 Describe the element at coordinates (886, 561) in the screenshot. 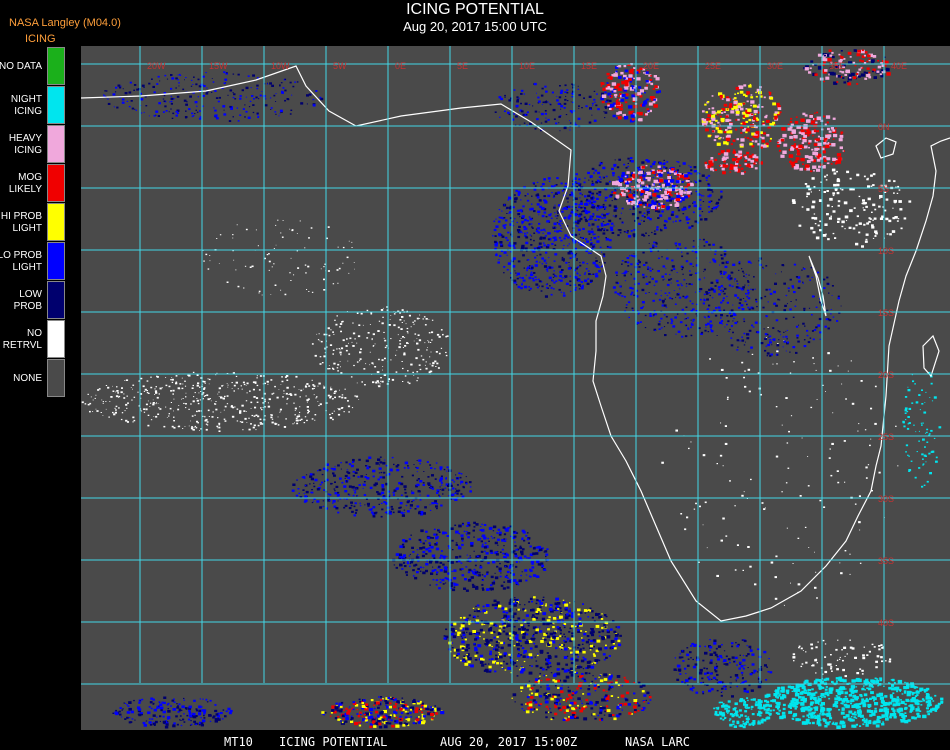

I see `latitude-label: 35S` at that location.